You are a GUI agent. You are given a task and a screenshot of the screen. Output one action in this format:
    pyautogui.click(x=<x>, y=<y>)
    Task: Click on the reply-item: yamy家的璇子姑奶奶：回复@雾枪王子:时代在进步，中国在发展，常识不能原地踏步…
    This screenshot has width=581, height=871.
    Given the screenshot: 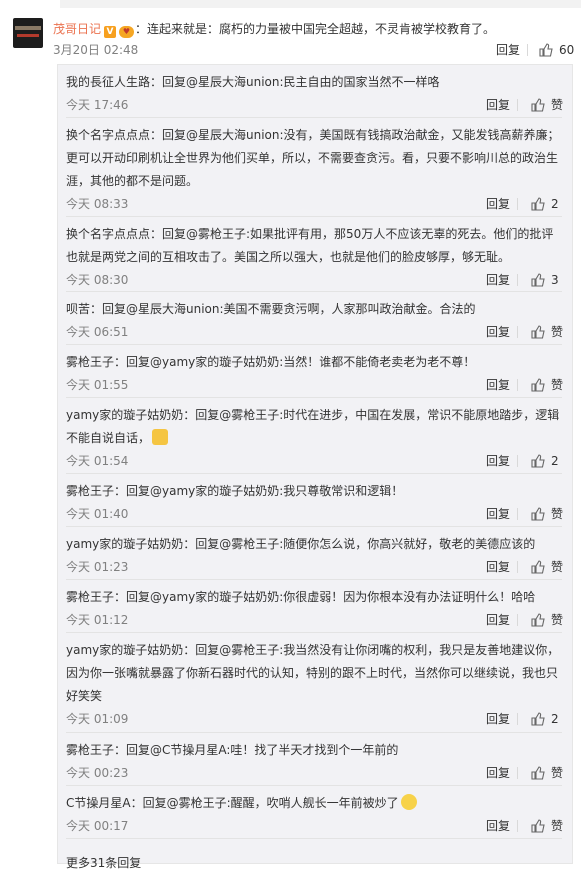 What is the action you would take?
    pyautogui.click(x=314, y=436)
    